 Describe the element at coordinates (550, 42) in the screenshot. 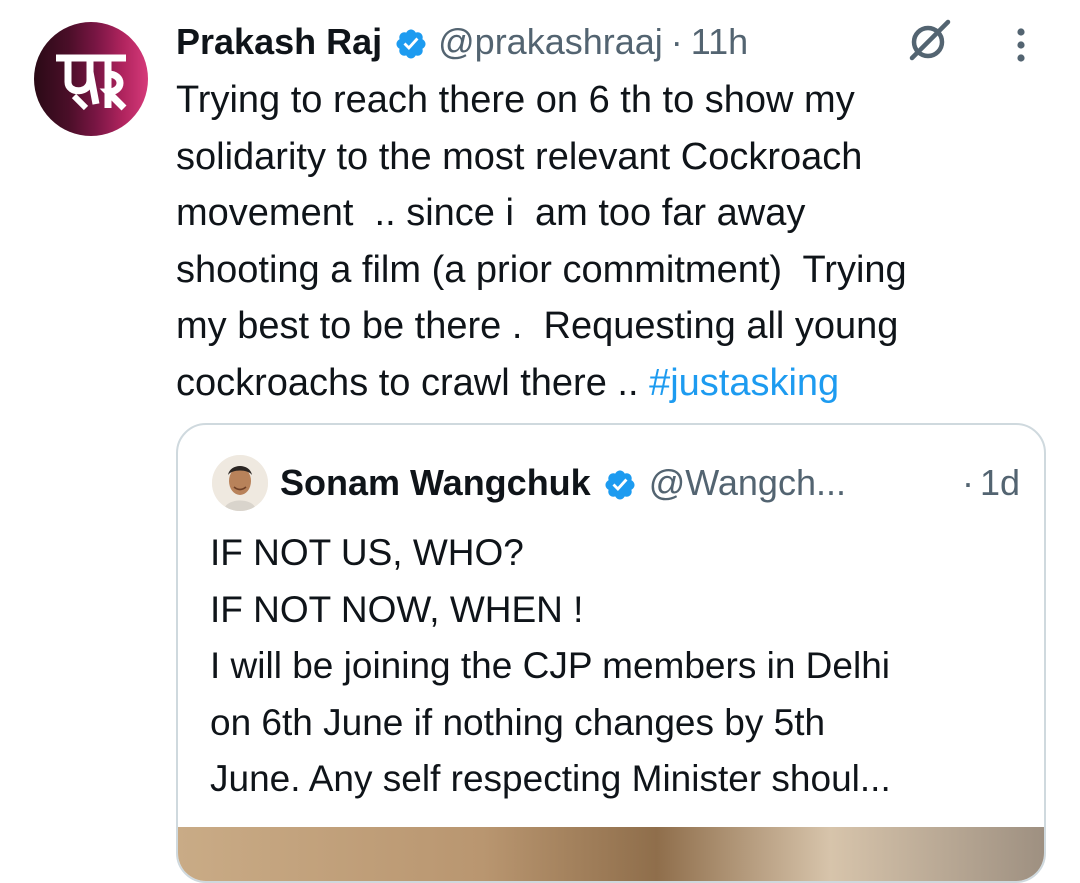

I see `author-handle: @prakashraaj` at that location.